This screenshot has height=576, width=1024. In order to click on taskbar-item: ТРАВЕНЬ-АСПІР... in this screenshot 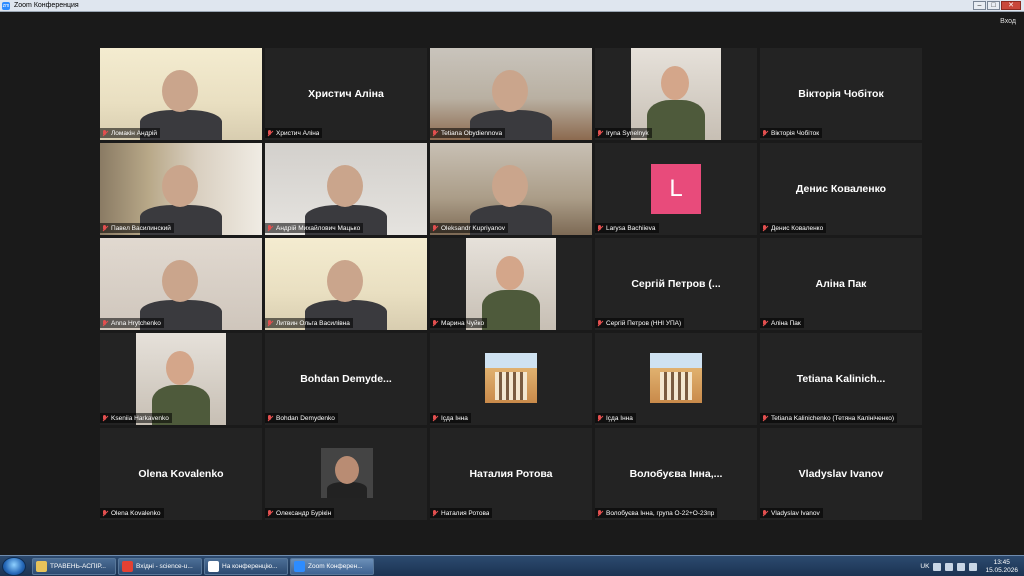, I will do `click(74, 566)`.